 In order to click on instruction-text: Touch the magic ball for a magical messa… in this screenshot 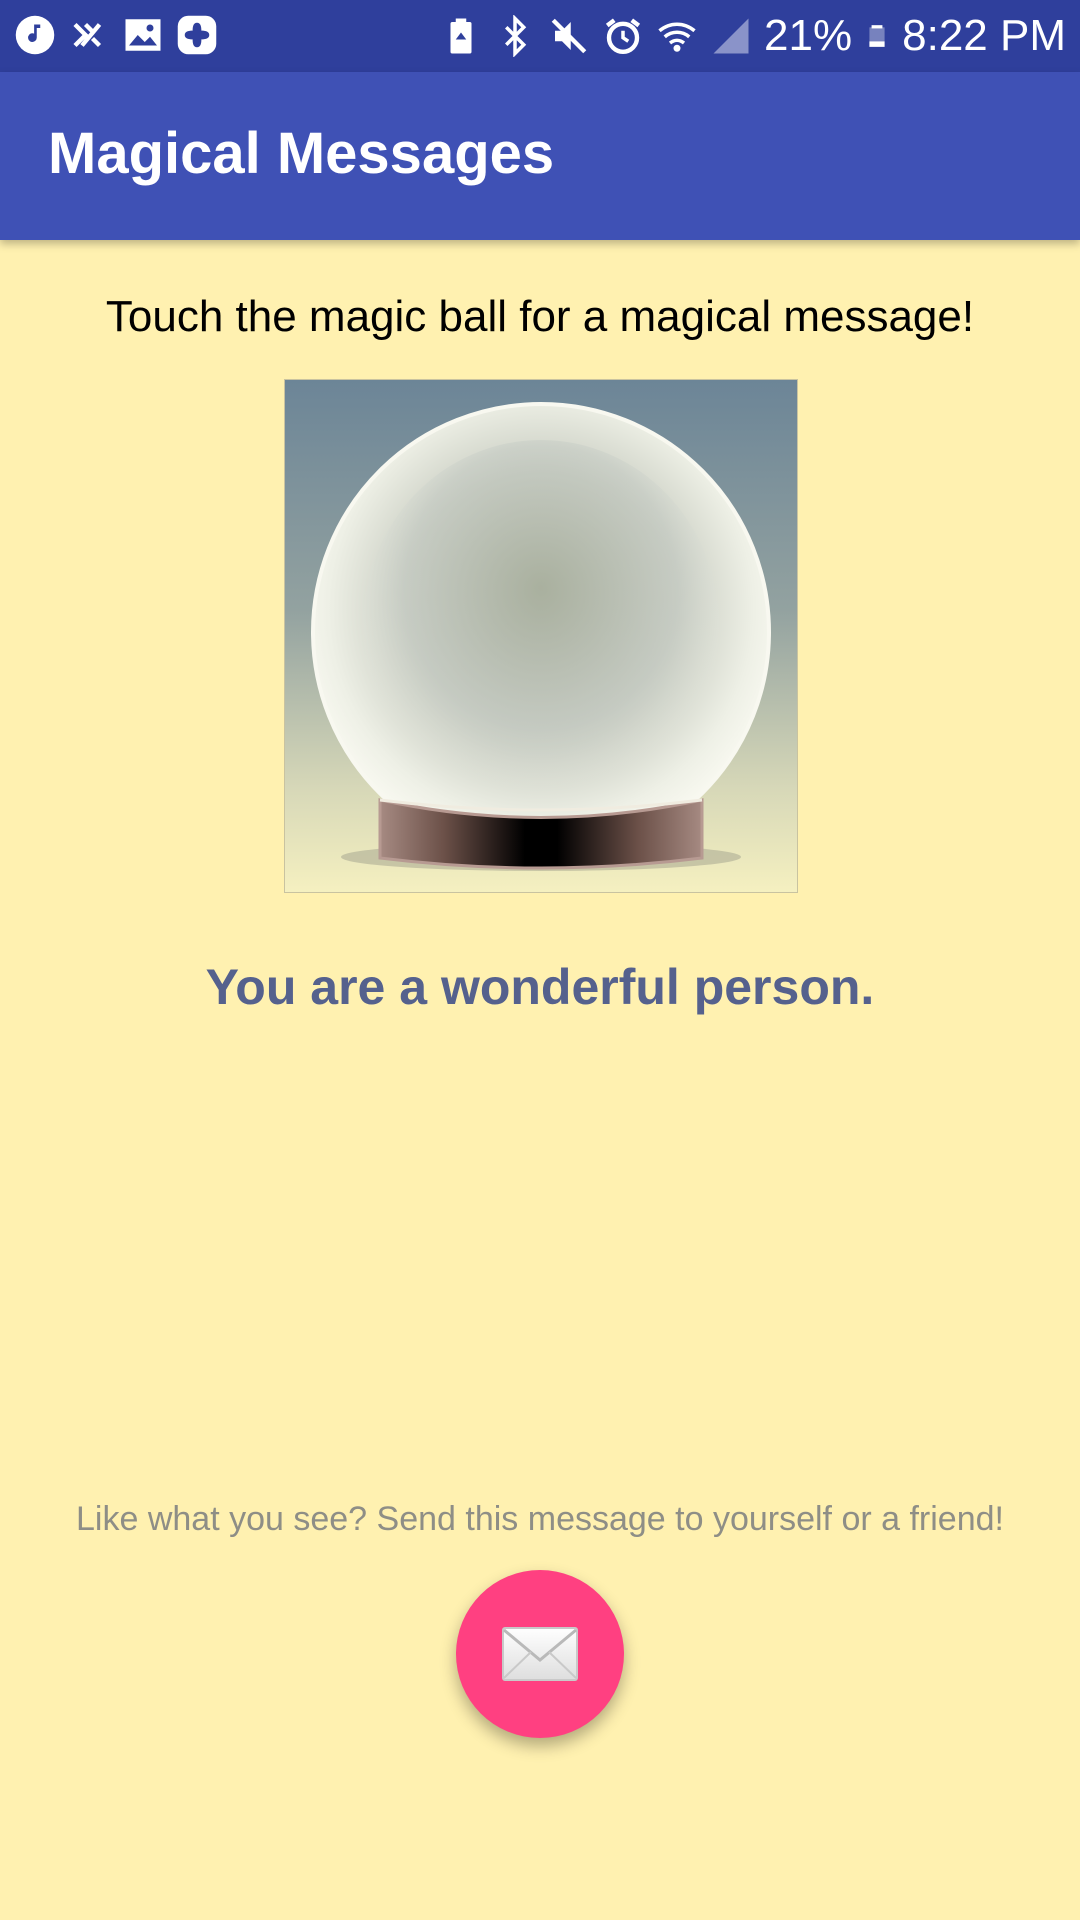, I will do `click(540, 316)`.